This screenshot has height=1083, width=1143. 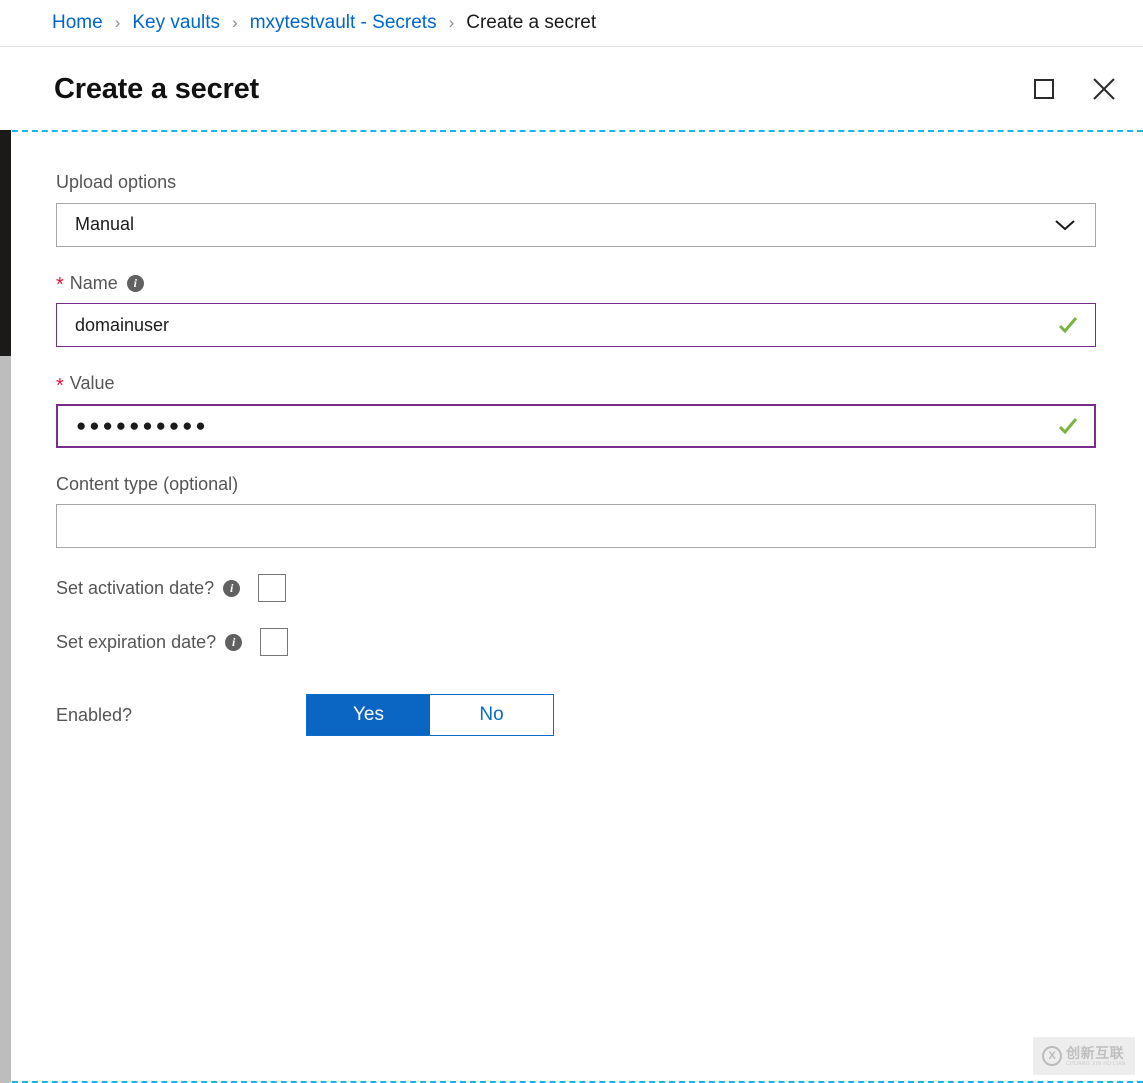 I want to click on close-icon, so click(x=1104, y=89).